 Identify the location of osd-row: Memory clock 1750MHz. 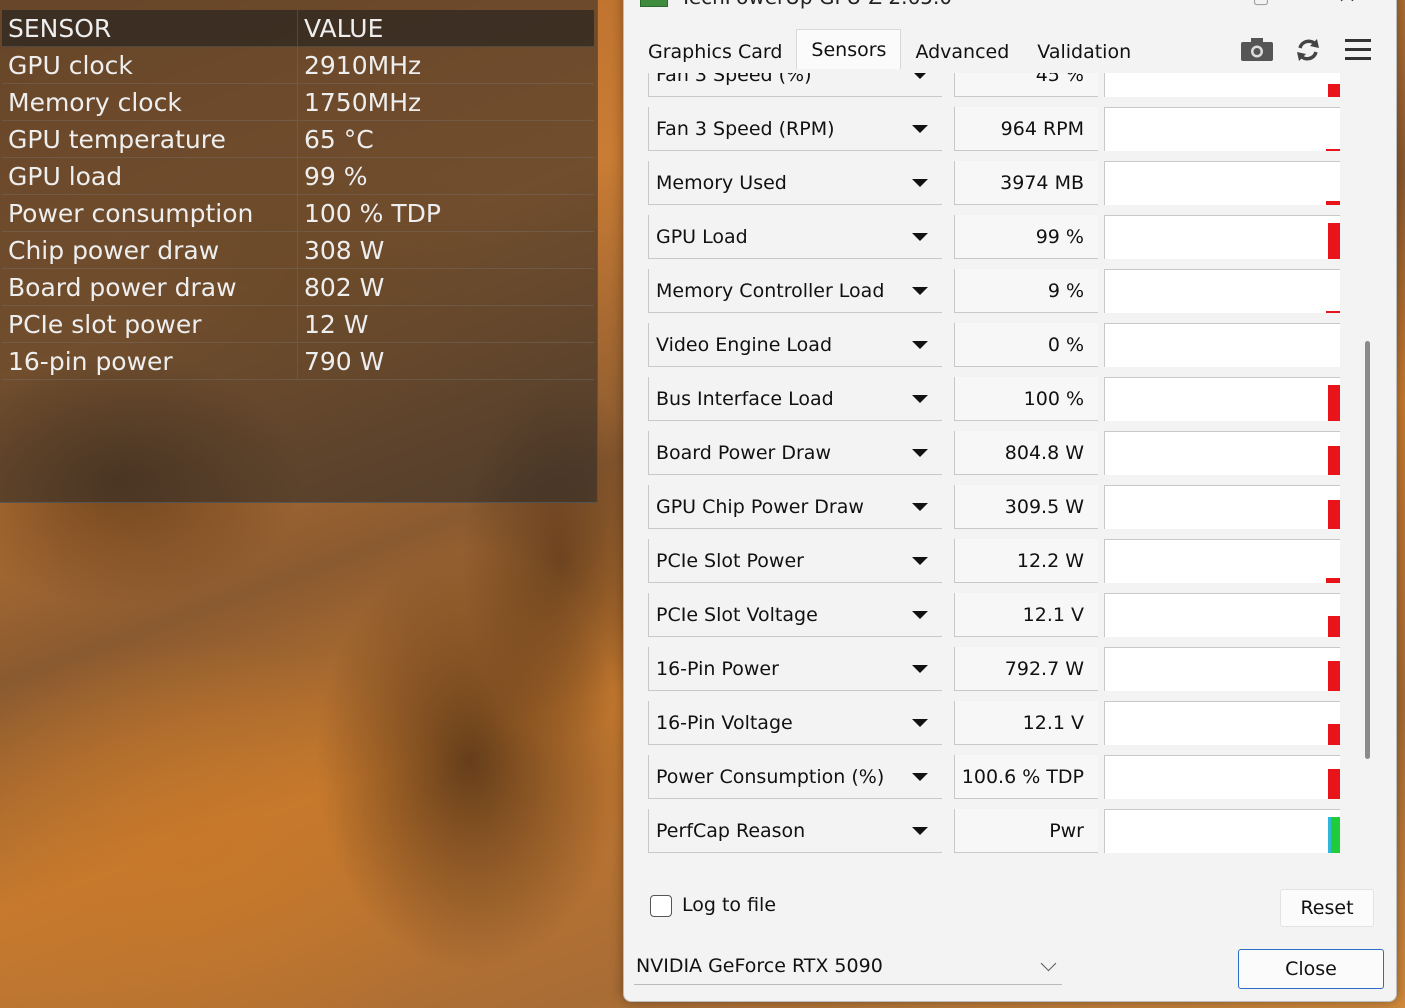
(298, 102).